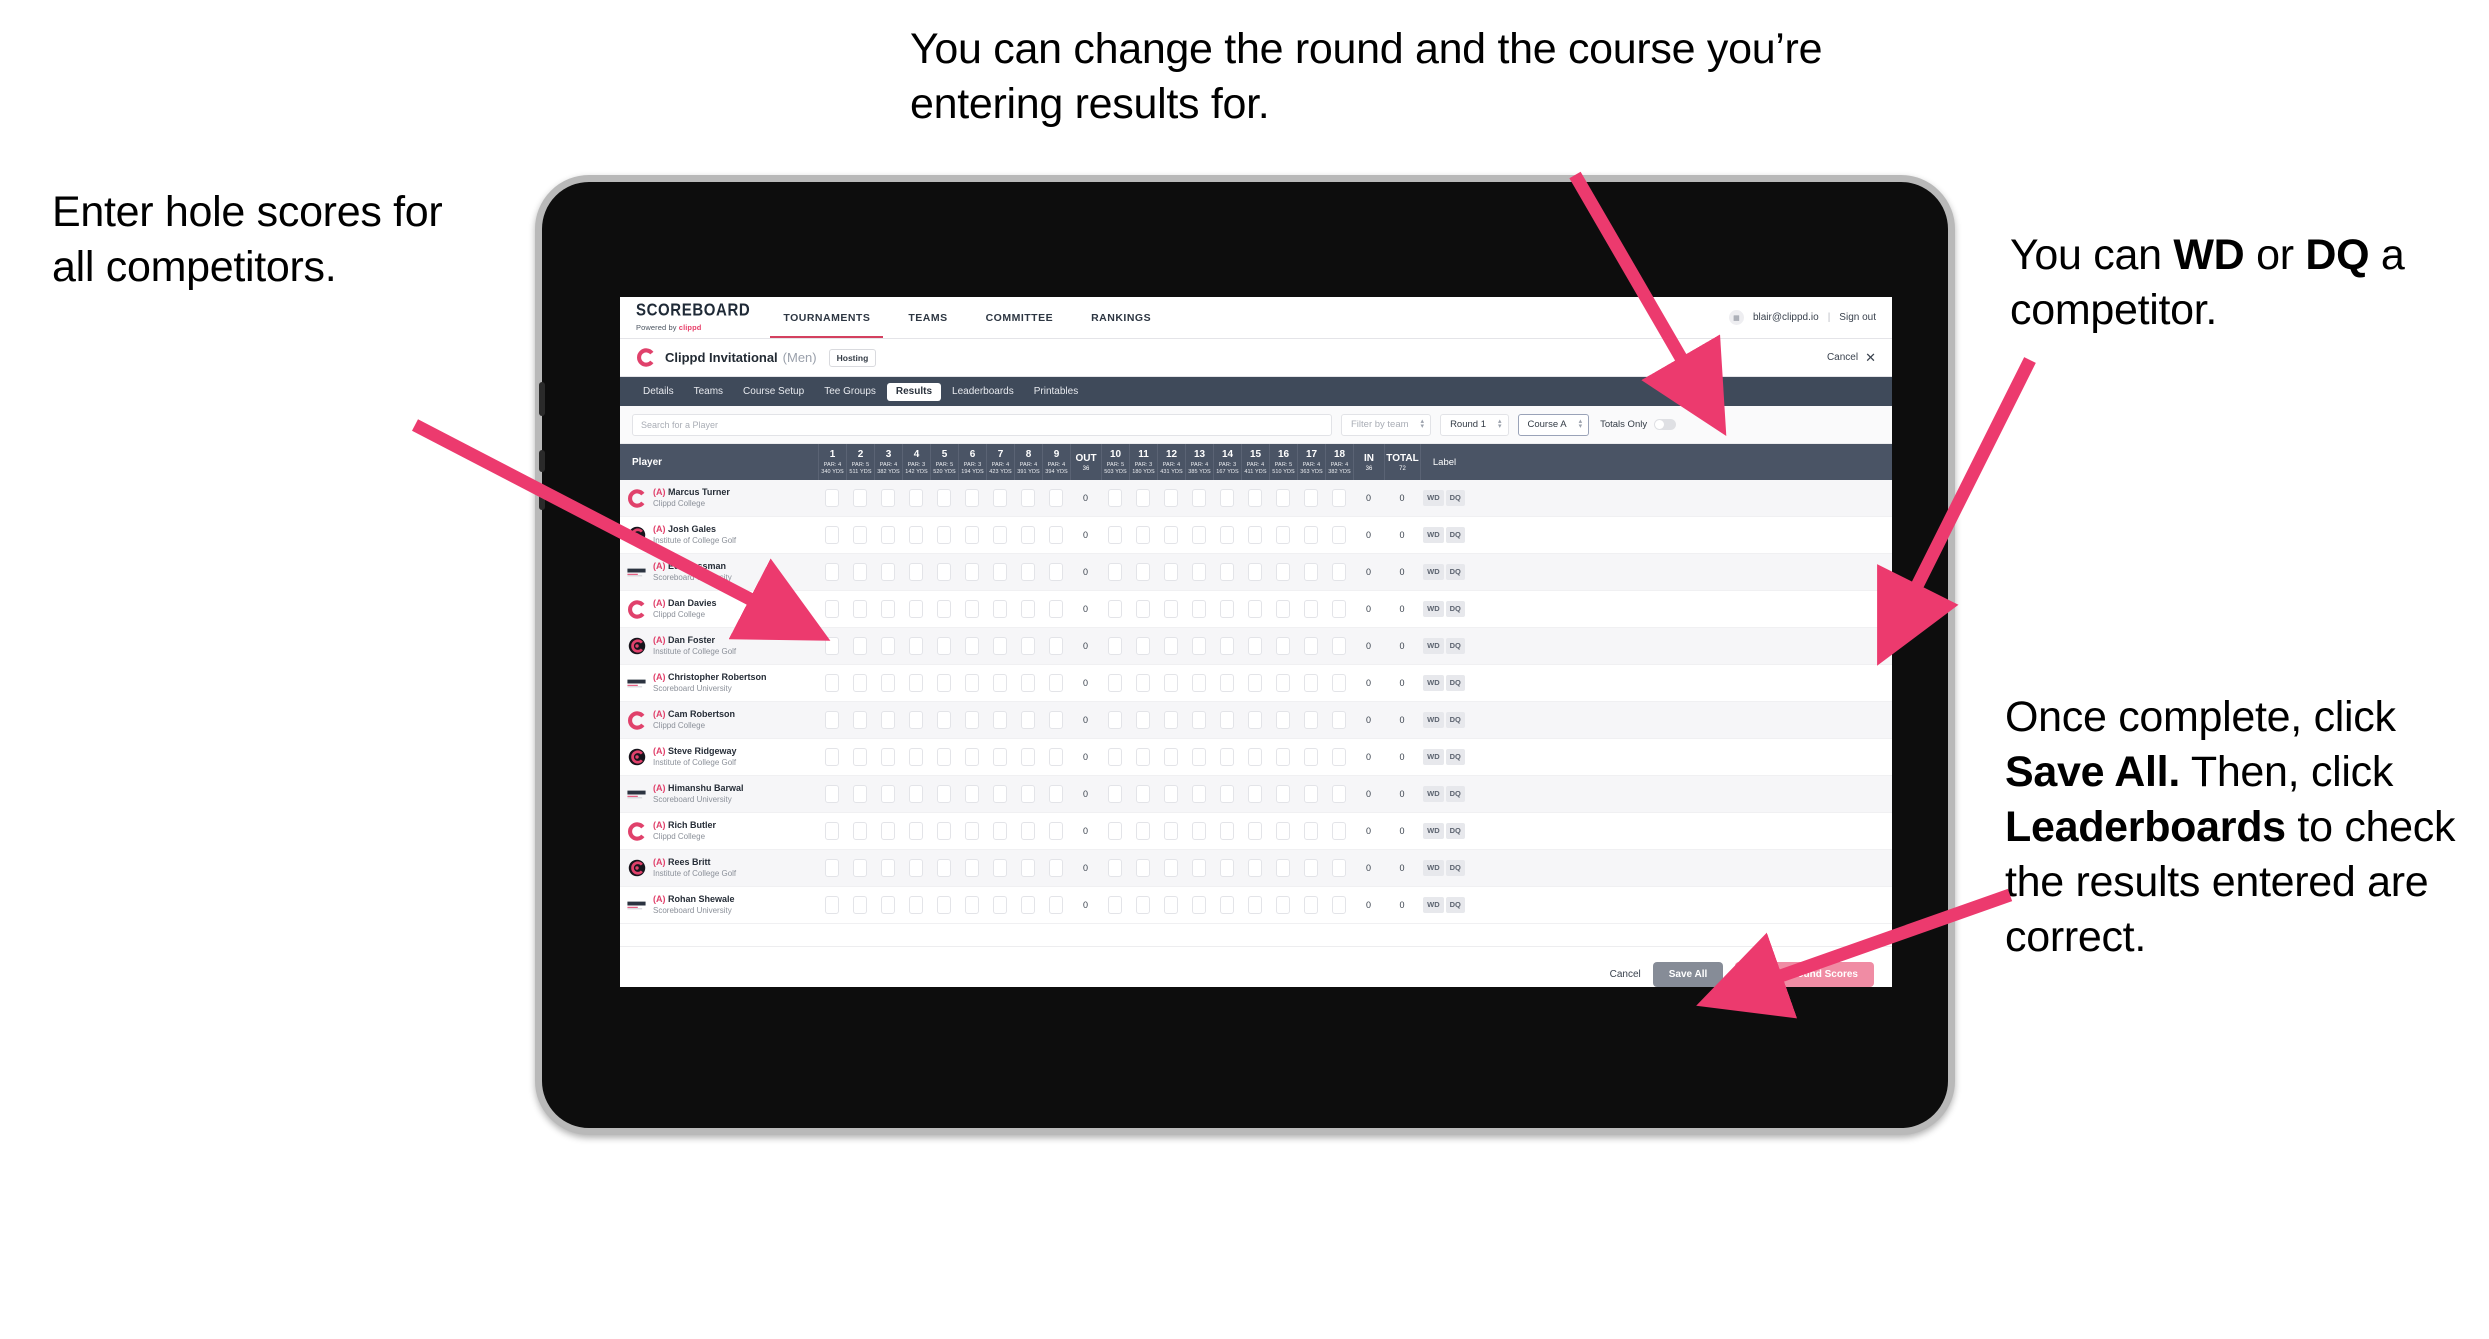 This screenshot has height=1339, width=2489. What do you see at coordinates (1433, 831) in the screenshot?
I see `wd-button: WD` at bounding box center [1433, 831].